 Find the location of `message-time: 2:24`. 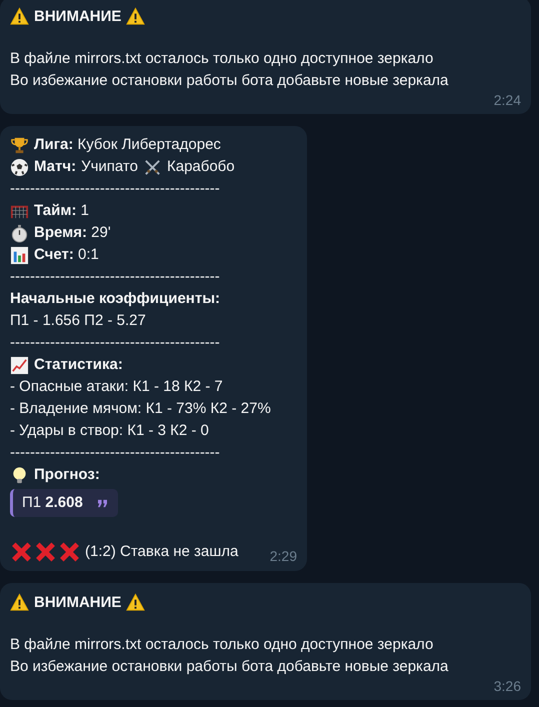

message-time: 2:24 is located at coordinates (507, 100).